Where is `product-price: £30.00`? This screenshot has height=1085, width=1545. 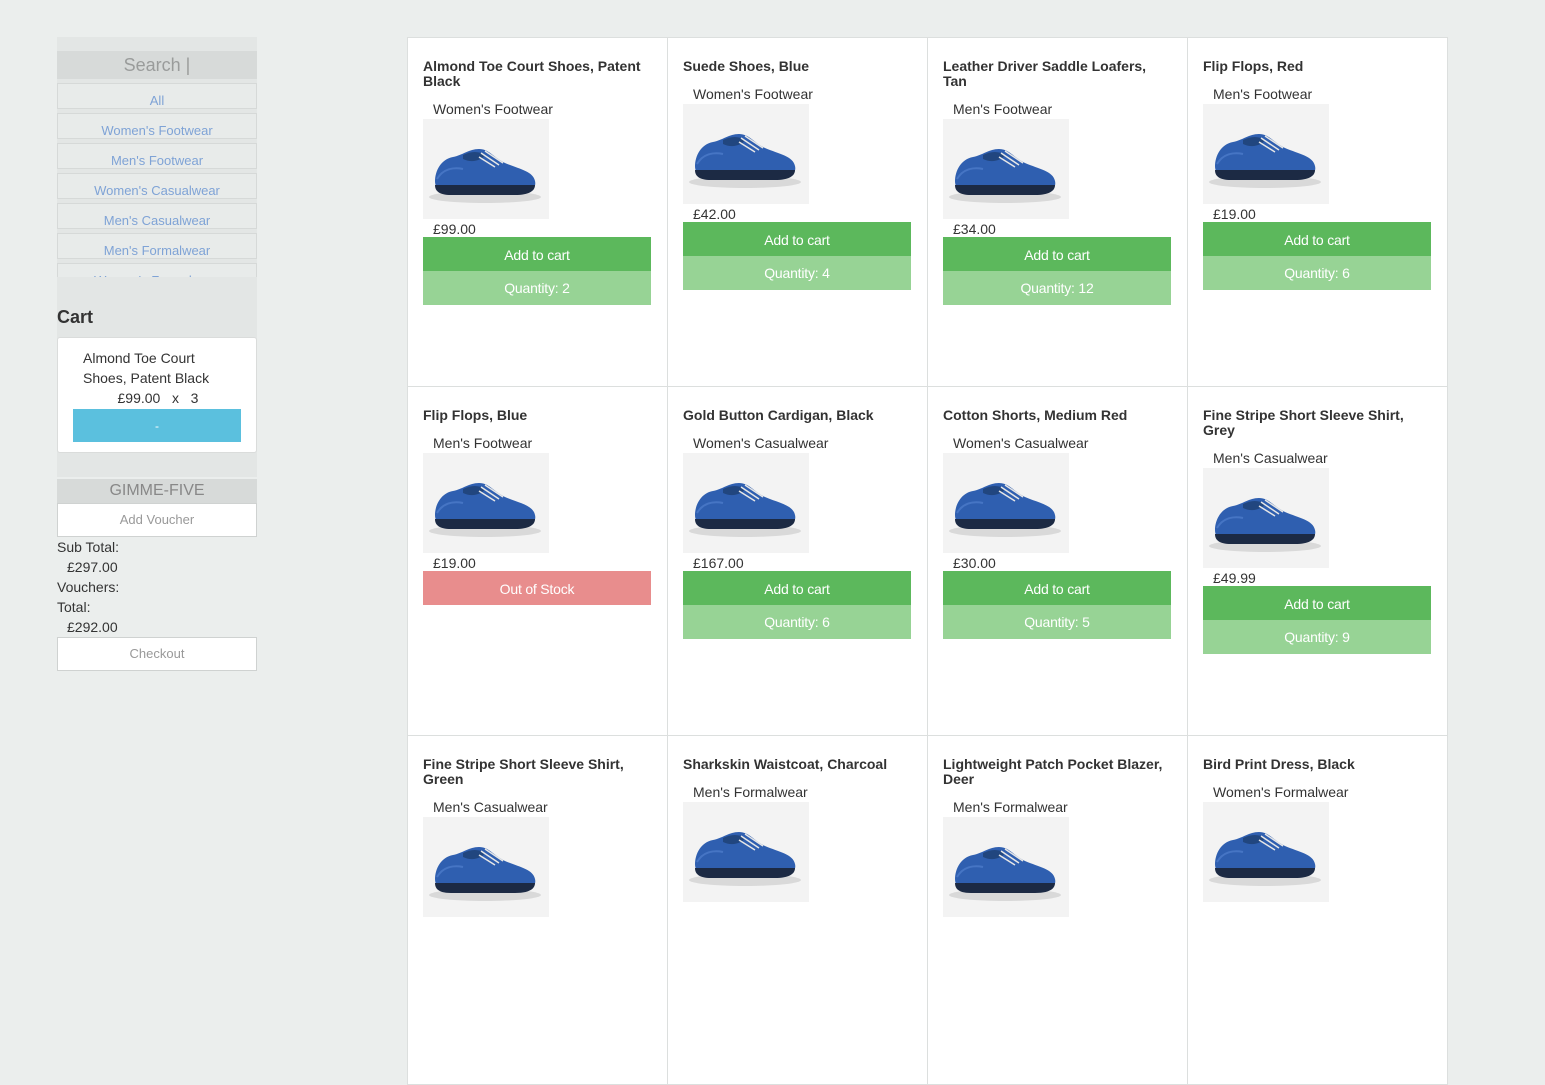
product-price: £30.00 is located at coordinates (974, 563).